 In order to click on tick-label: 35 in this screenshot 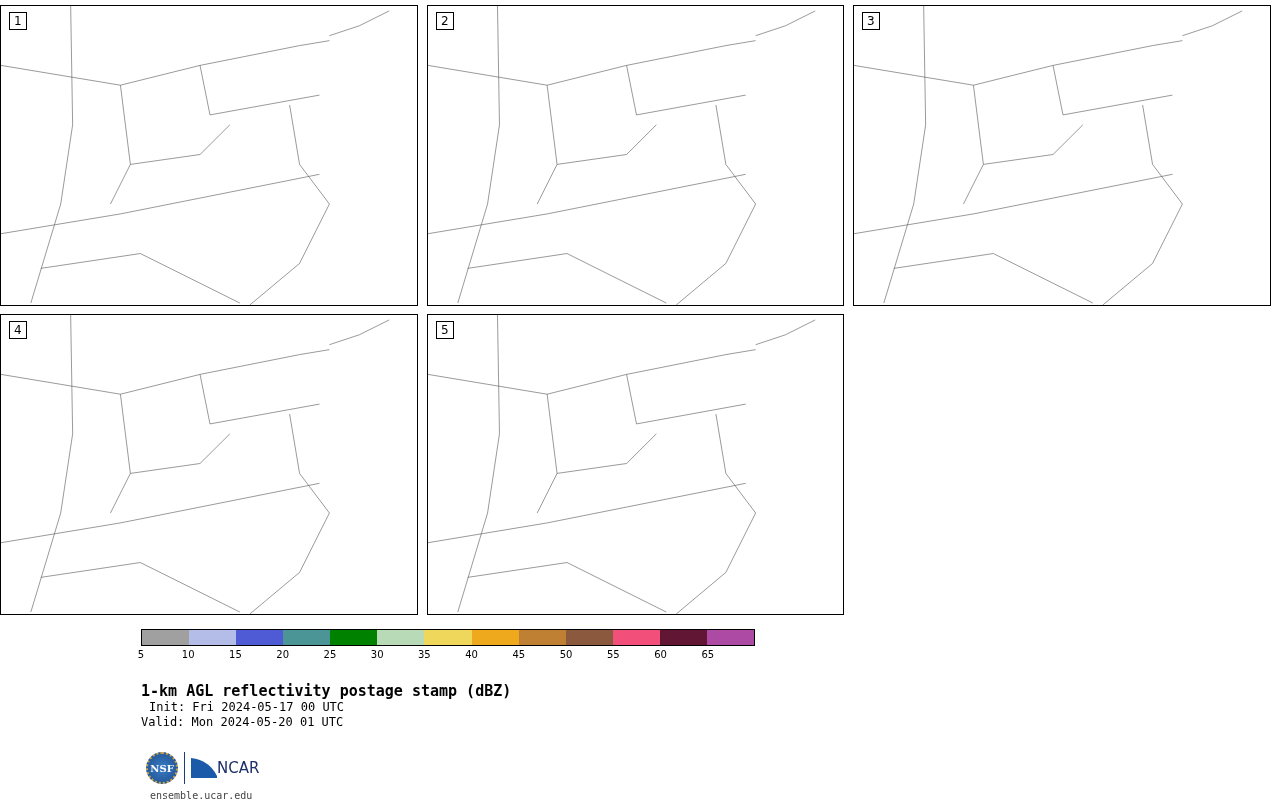, I will do `click(424, 654)`.